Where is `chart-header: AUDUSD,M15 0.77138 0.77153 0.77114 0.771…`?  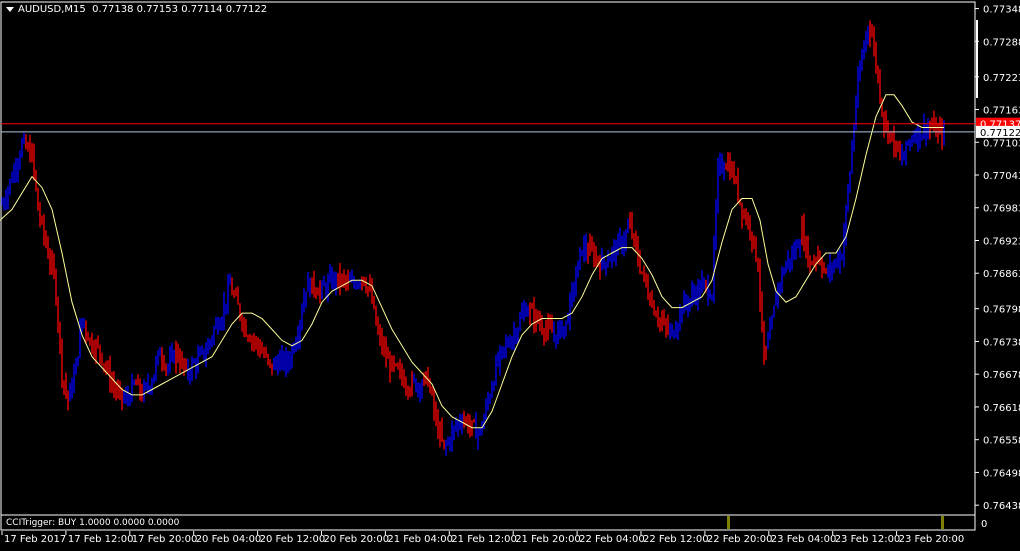 chart-header: AUDUSD,M15 0.77138 0.77153 0.77114 0.771… is located at coordinates (136, 9).